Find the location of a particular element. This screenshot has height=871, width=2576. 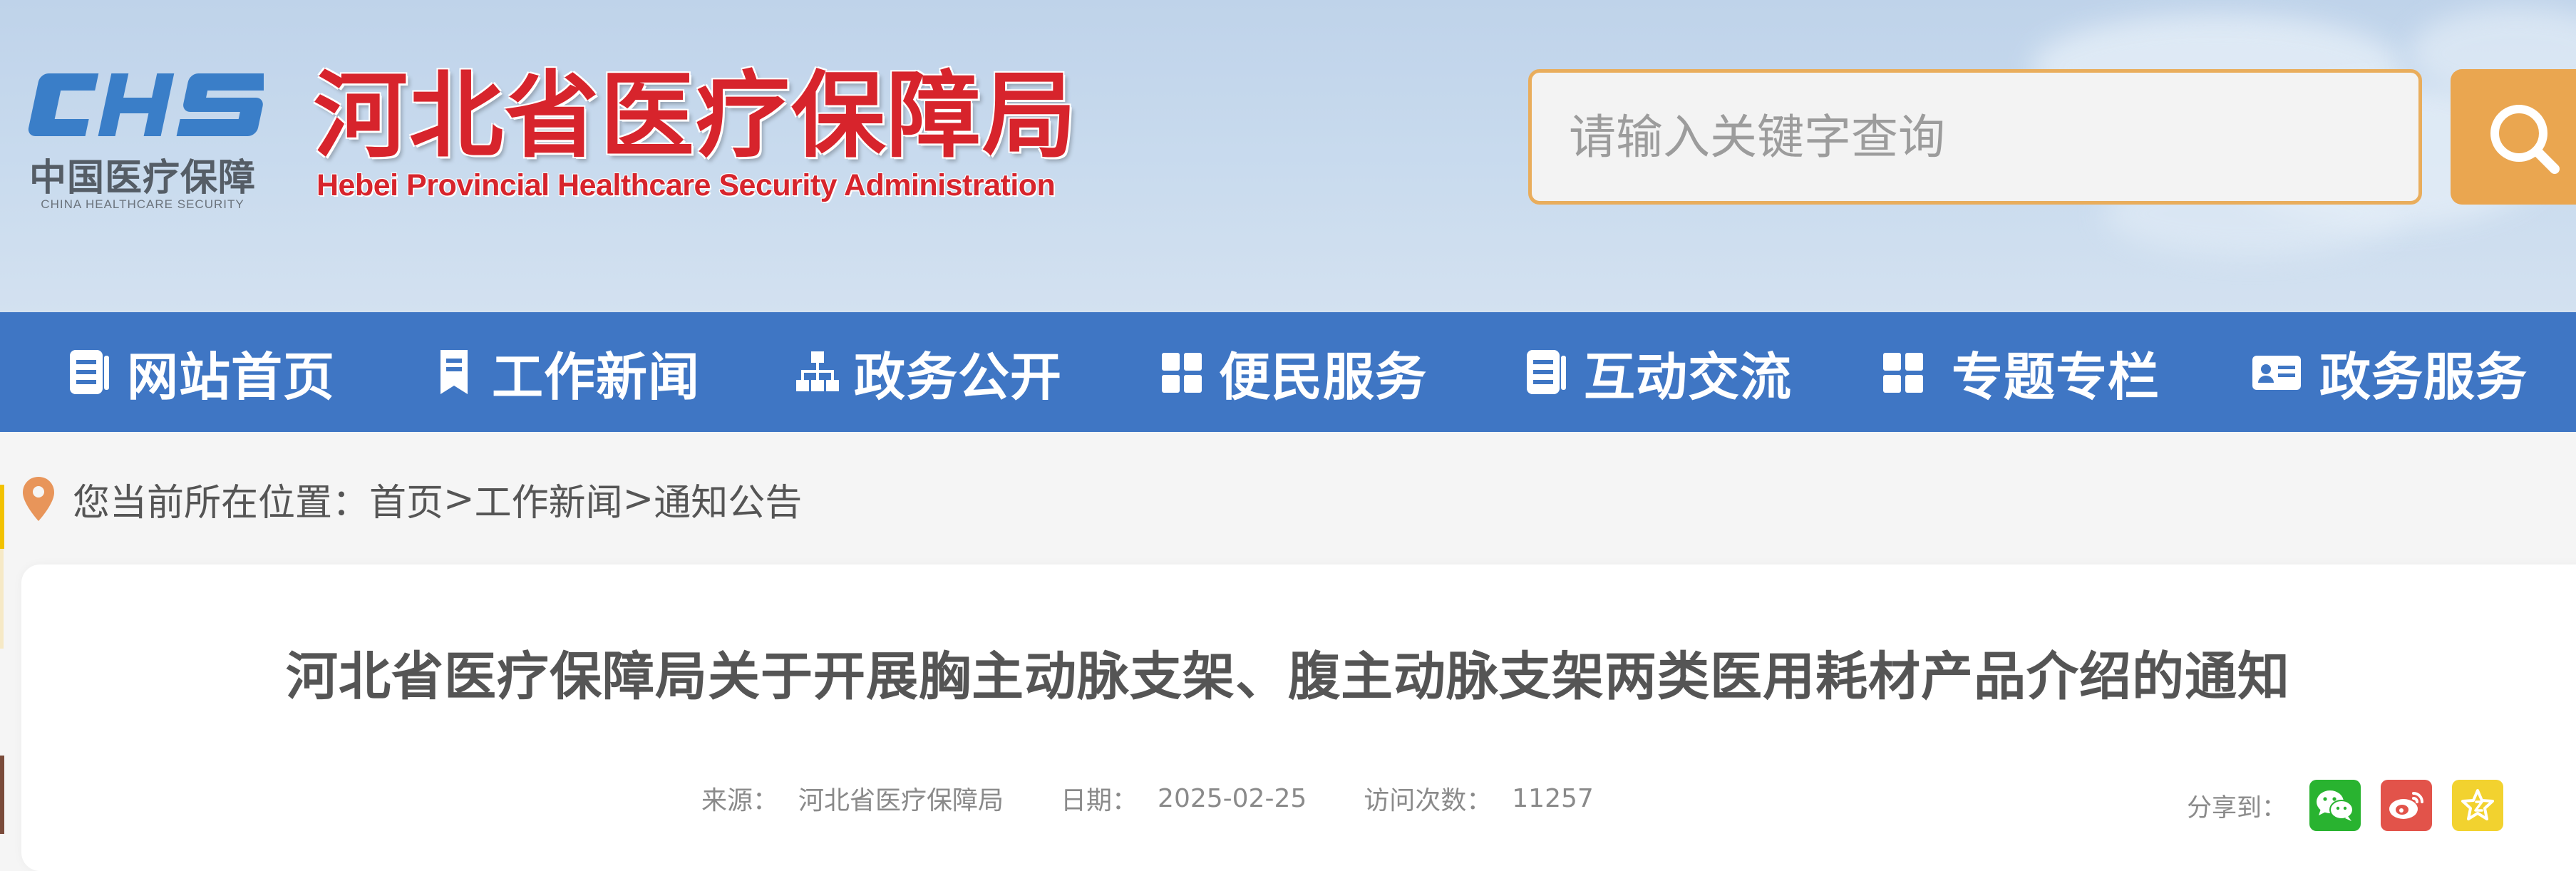

nav-item-special-topics: 专题专栏 is located at coordinates (2021, 372).